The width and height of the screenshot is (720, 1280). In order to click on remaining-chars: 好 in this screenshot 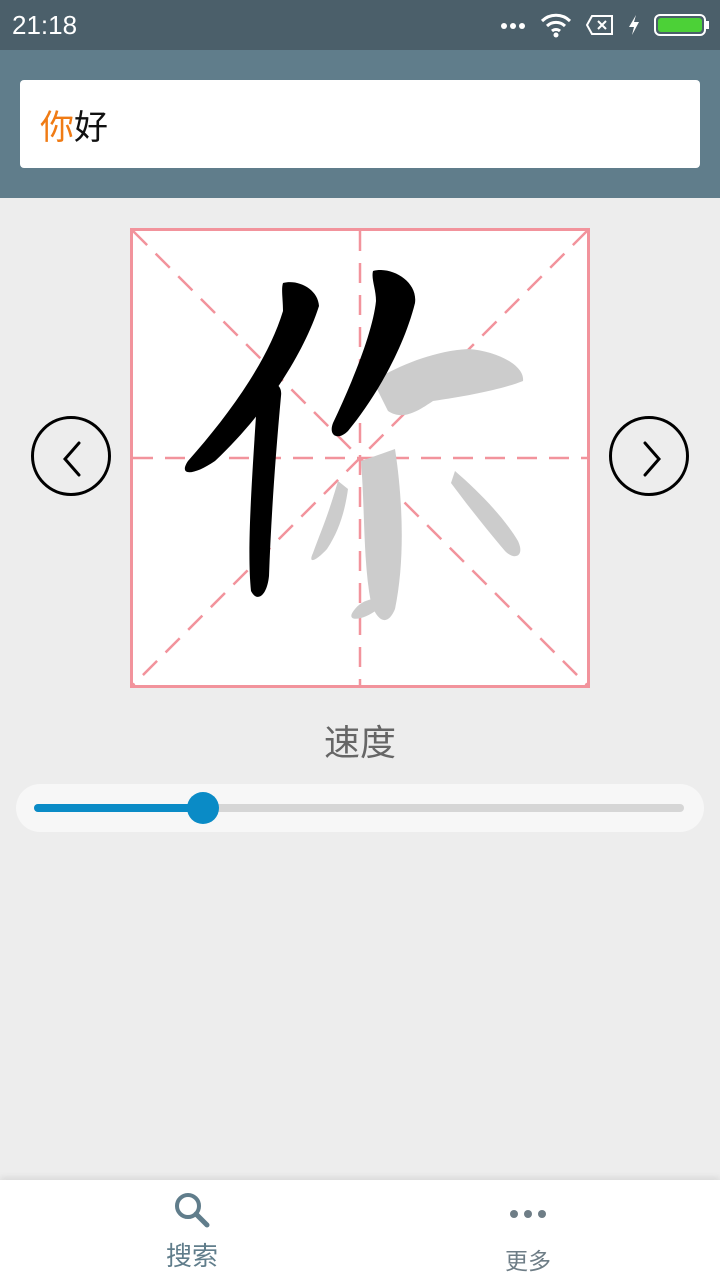, I will do `click(91, 127)`.